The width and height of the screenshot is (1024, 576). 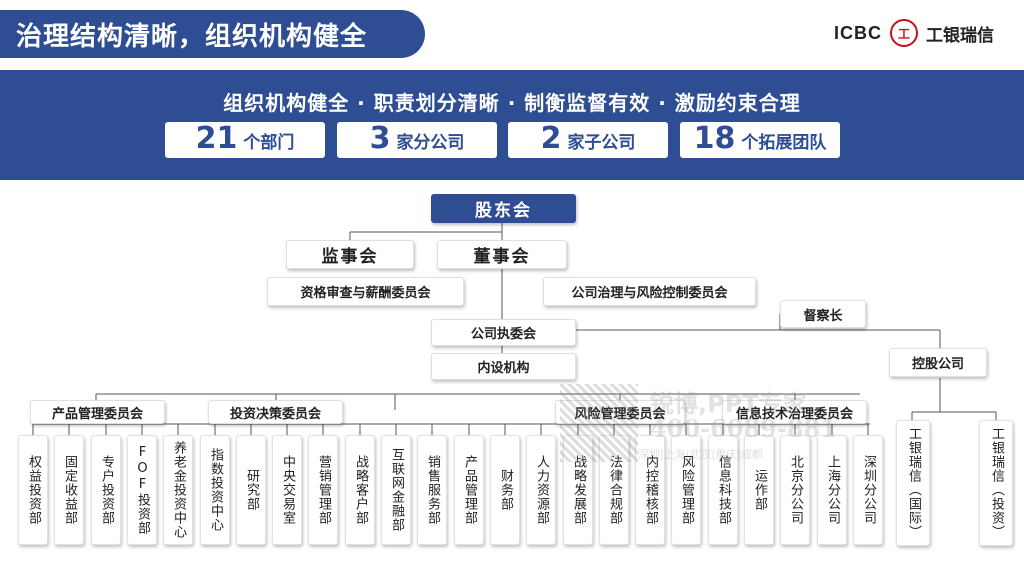 What do you see at coordinates (649, 291) in the screenshot?
I see `node-governance-risk-committee: 公司治理与风险控制委员会` at bounding box center [649, 291].